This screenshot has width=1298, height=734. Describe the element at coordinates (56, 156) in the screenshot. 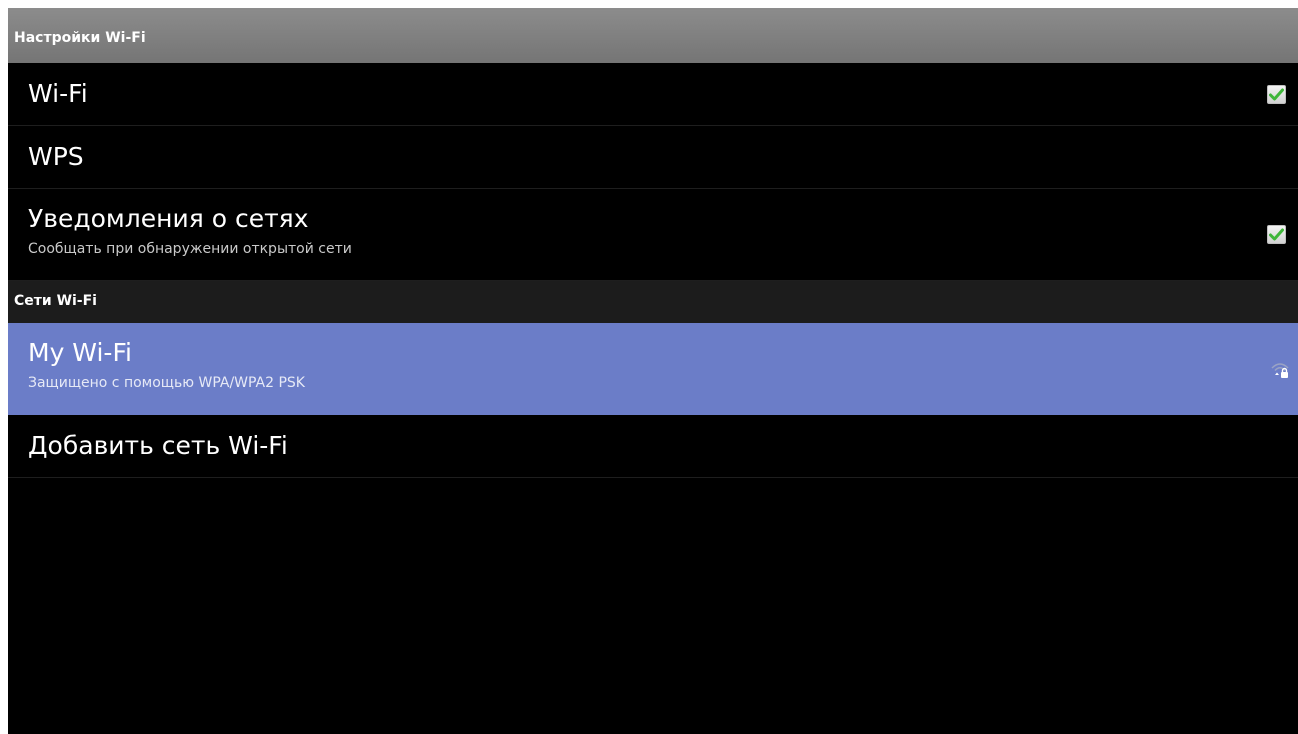

I see `wps-label: WPS` at that location.